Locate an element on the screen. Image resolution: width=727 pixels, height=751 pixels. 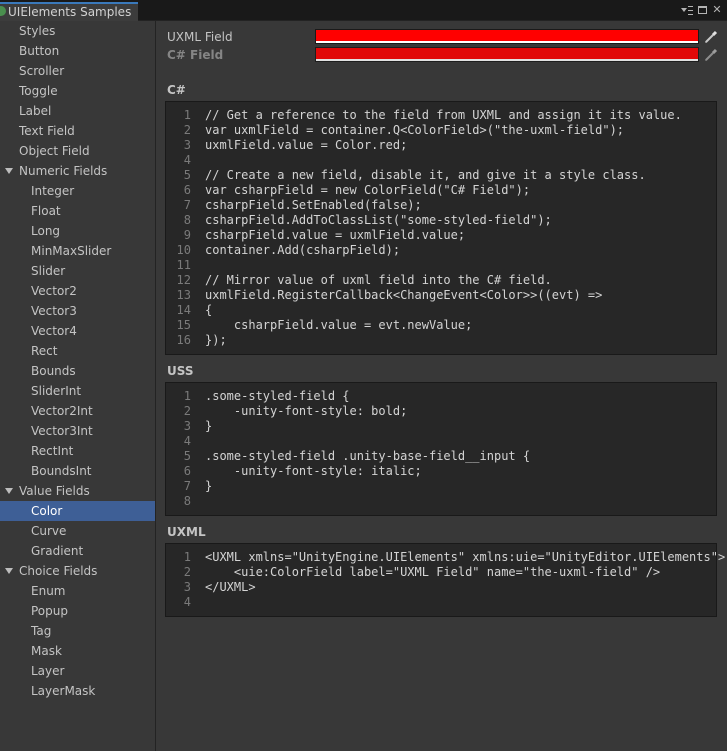
code-line: 11 is located at coordinates (441, 265).